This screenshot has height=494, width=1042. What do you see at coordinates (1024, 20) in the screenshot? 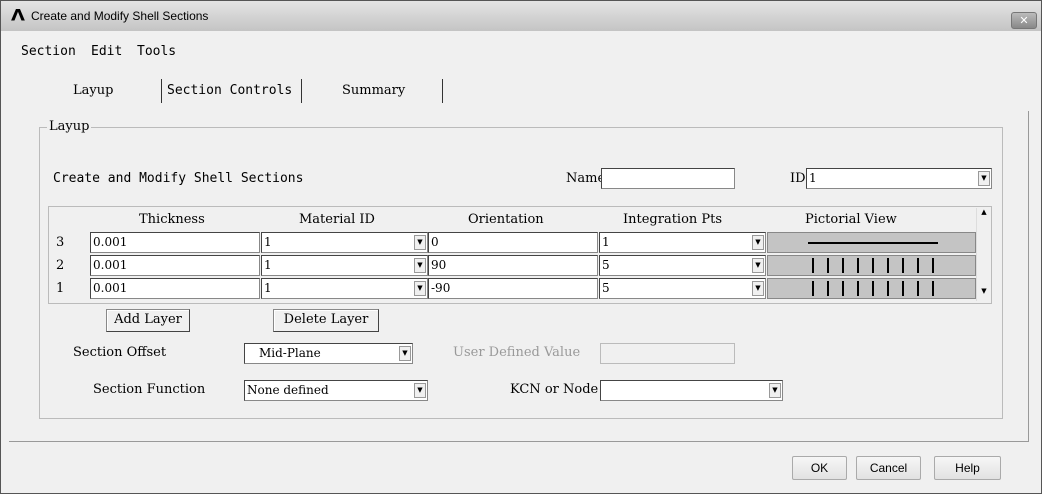
I see `close-button: ✕` at bounding box center [1024, 20].